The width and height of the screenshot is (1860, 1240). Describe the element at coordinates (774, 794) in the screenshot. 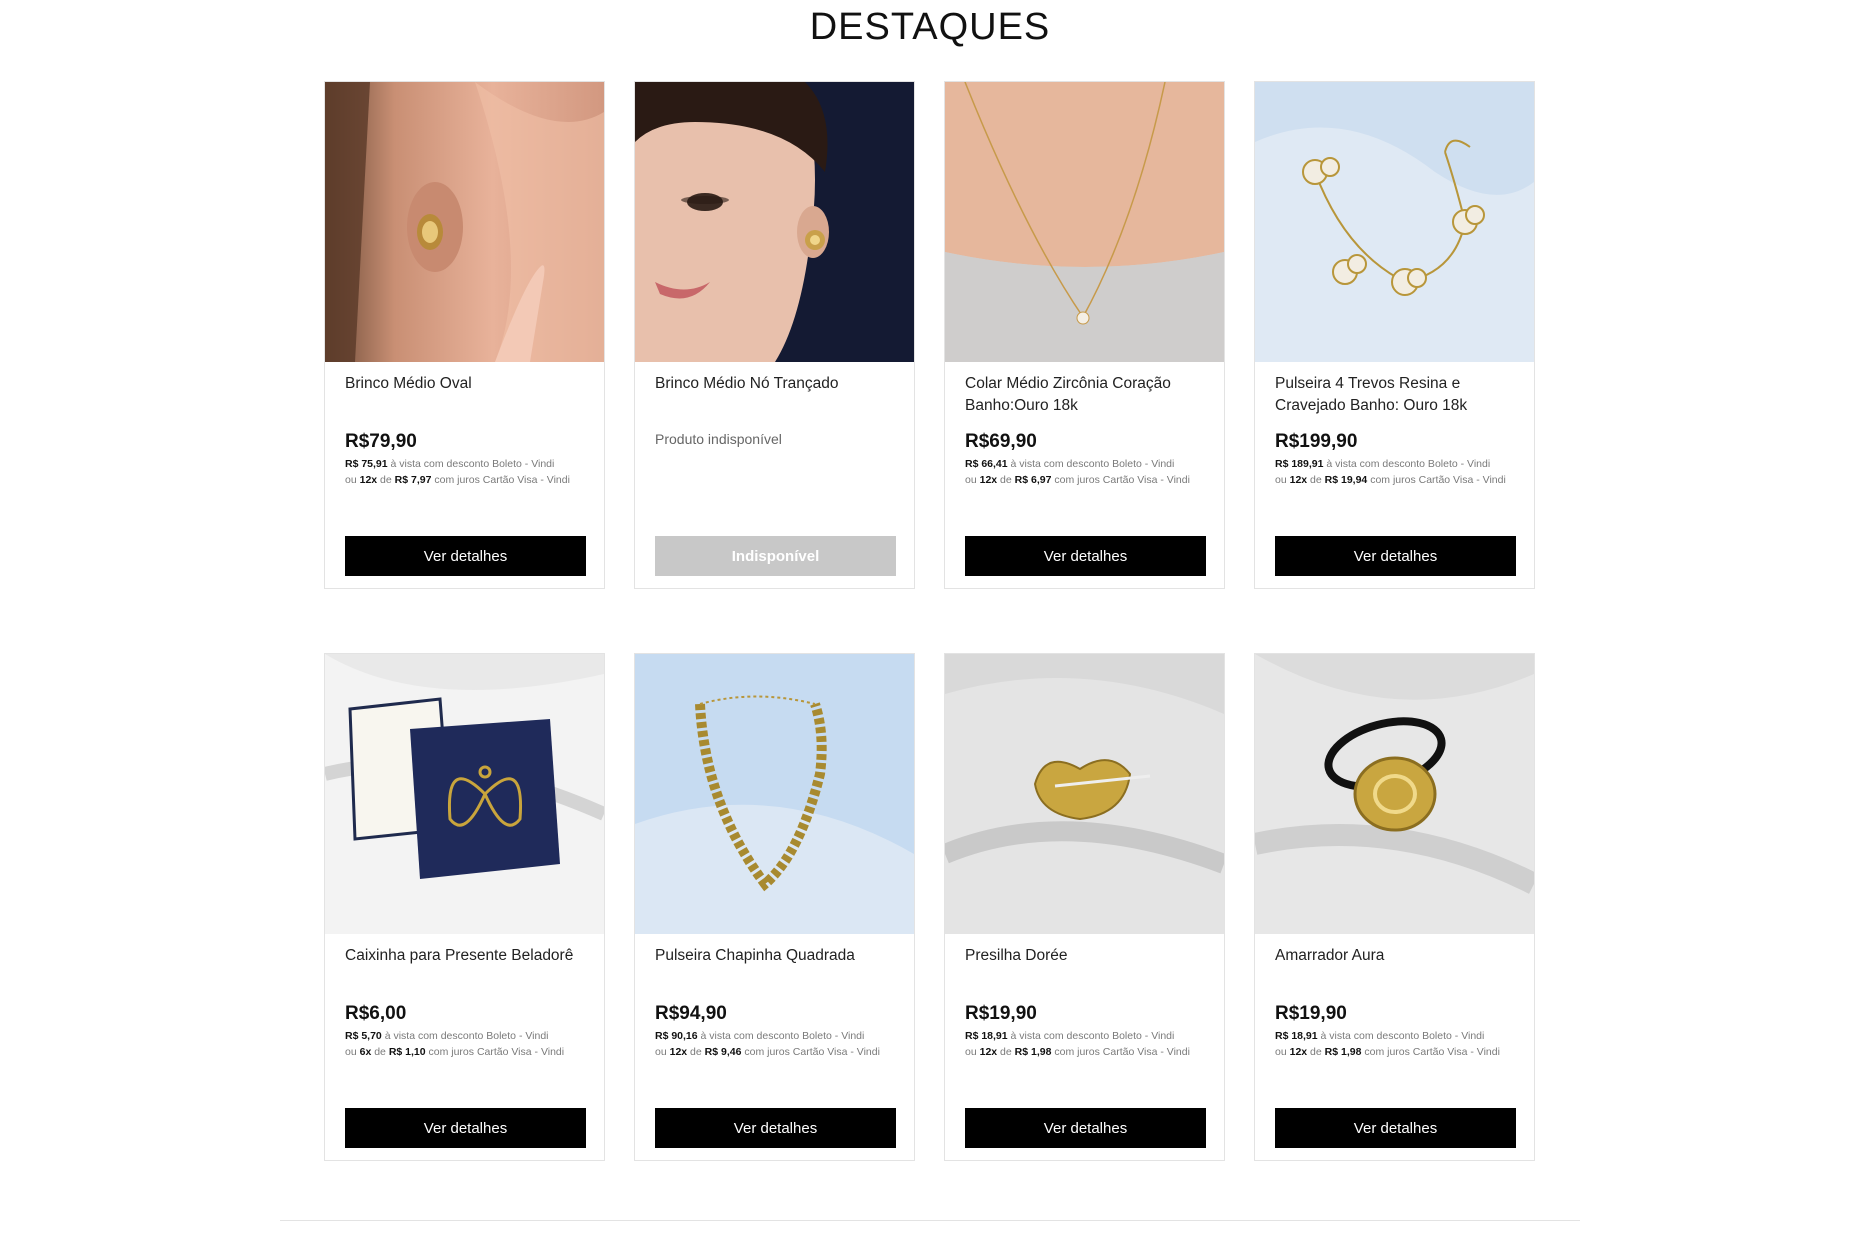

I see `product-image-square-link-bracelet` at that location.